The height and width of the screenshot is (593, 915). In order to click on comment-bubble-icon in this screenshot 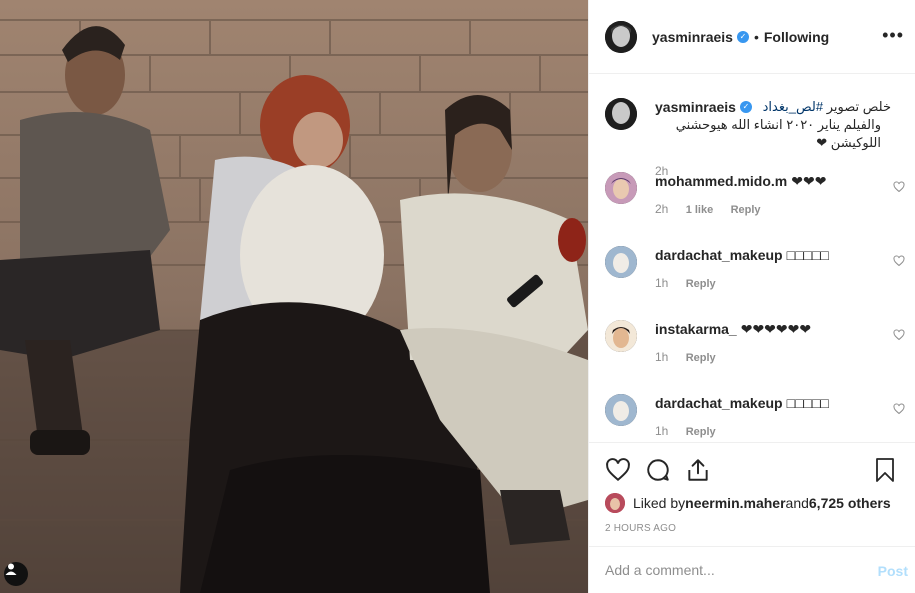, I will do `click(658, 471)`.